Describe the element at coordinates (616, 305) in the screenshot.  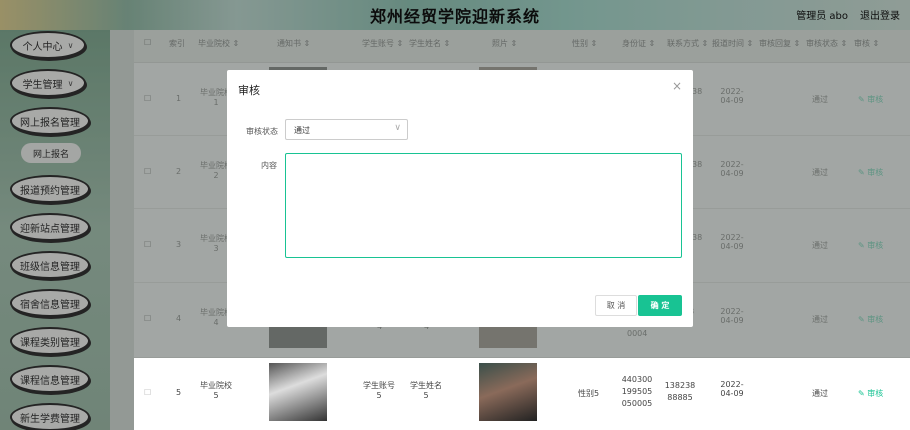
I see `cancel-button: 取 消` at that location.